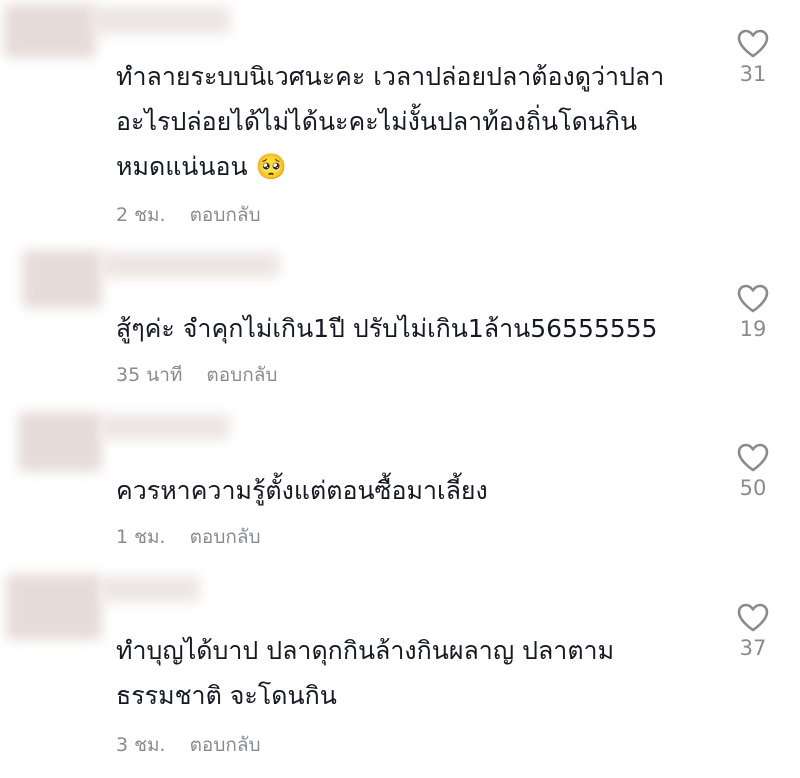 The width and height of the screenshot is (800, 778). What do you see at coordinates (753, 648) in the screenshot?
I see `like-count: 37` at bounding box center [753, 648].